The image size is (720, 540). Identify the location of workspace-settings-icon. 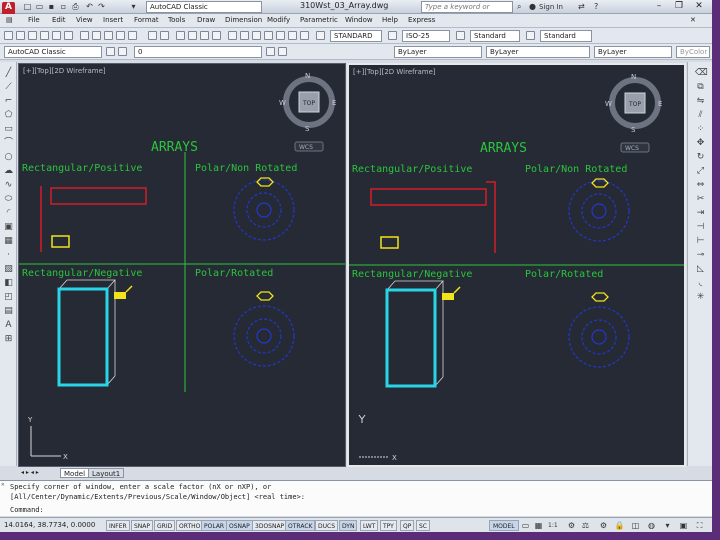
(110, 51).